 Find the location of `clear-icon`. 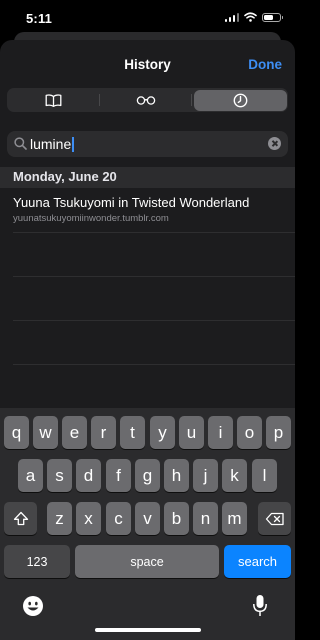

clear-icon is located at coordinates (274, 143).